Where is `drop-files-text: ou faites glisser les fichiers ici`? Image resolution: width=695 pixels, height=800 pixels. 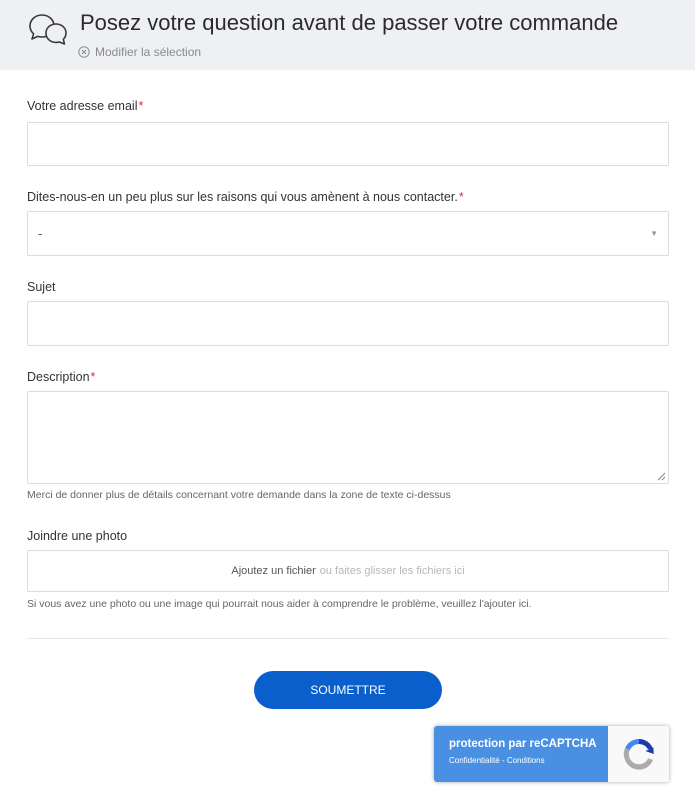 drop-files-text: ou faites glisser les fichiers ici is located at coordinates (392, 571).